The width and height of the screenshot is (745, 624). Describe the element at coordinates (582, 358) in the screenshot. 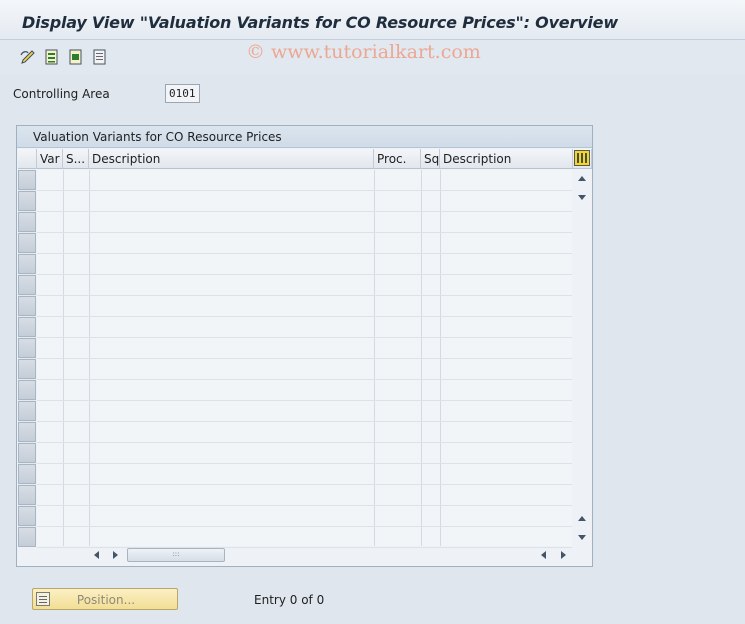

I see `vertical-scrollbar` at that location.